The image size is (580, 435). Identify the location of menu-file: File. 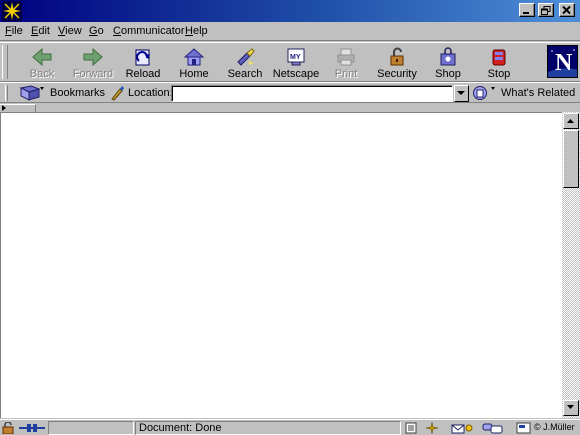
(14, 31).